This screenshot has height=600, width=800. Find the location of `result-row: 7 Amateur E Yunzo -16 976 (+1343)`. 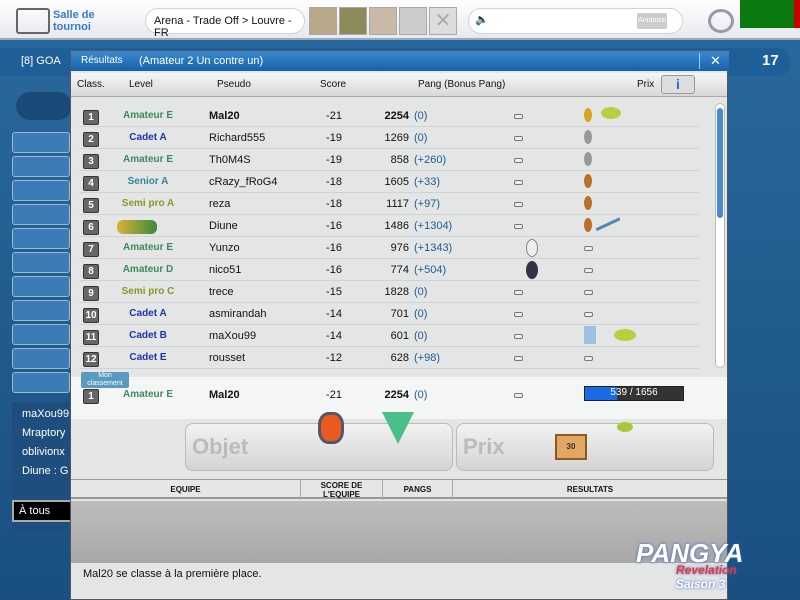

result-row: 7 Amateur E Yunzo -16 976 (+1343) is located at coordinates (389, 248).